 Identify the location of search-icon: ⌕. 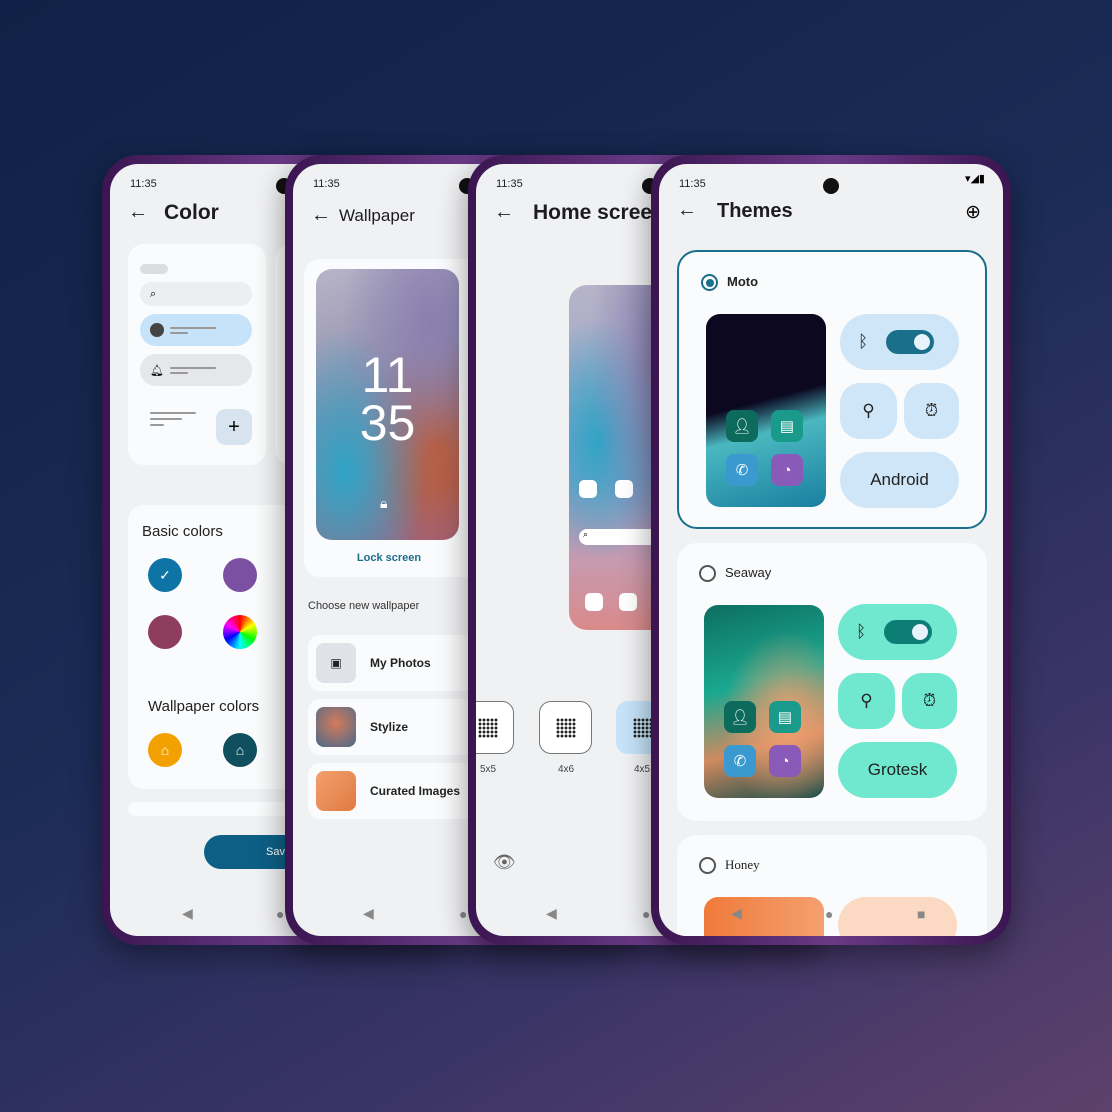
(153, 293).